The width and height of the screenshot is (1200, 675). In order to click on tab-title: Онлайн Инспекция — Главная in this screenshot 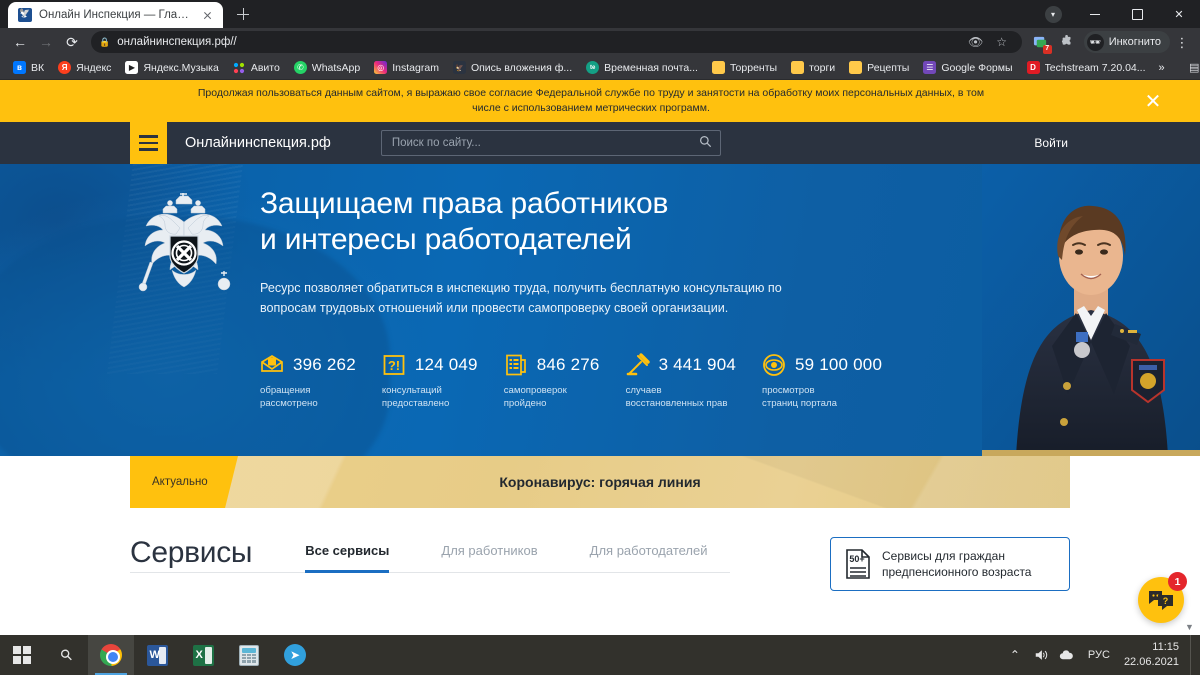, I will do `click(116, 15)`.